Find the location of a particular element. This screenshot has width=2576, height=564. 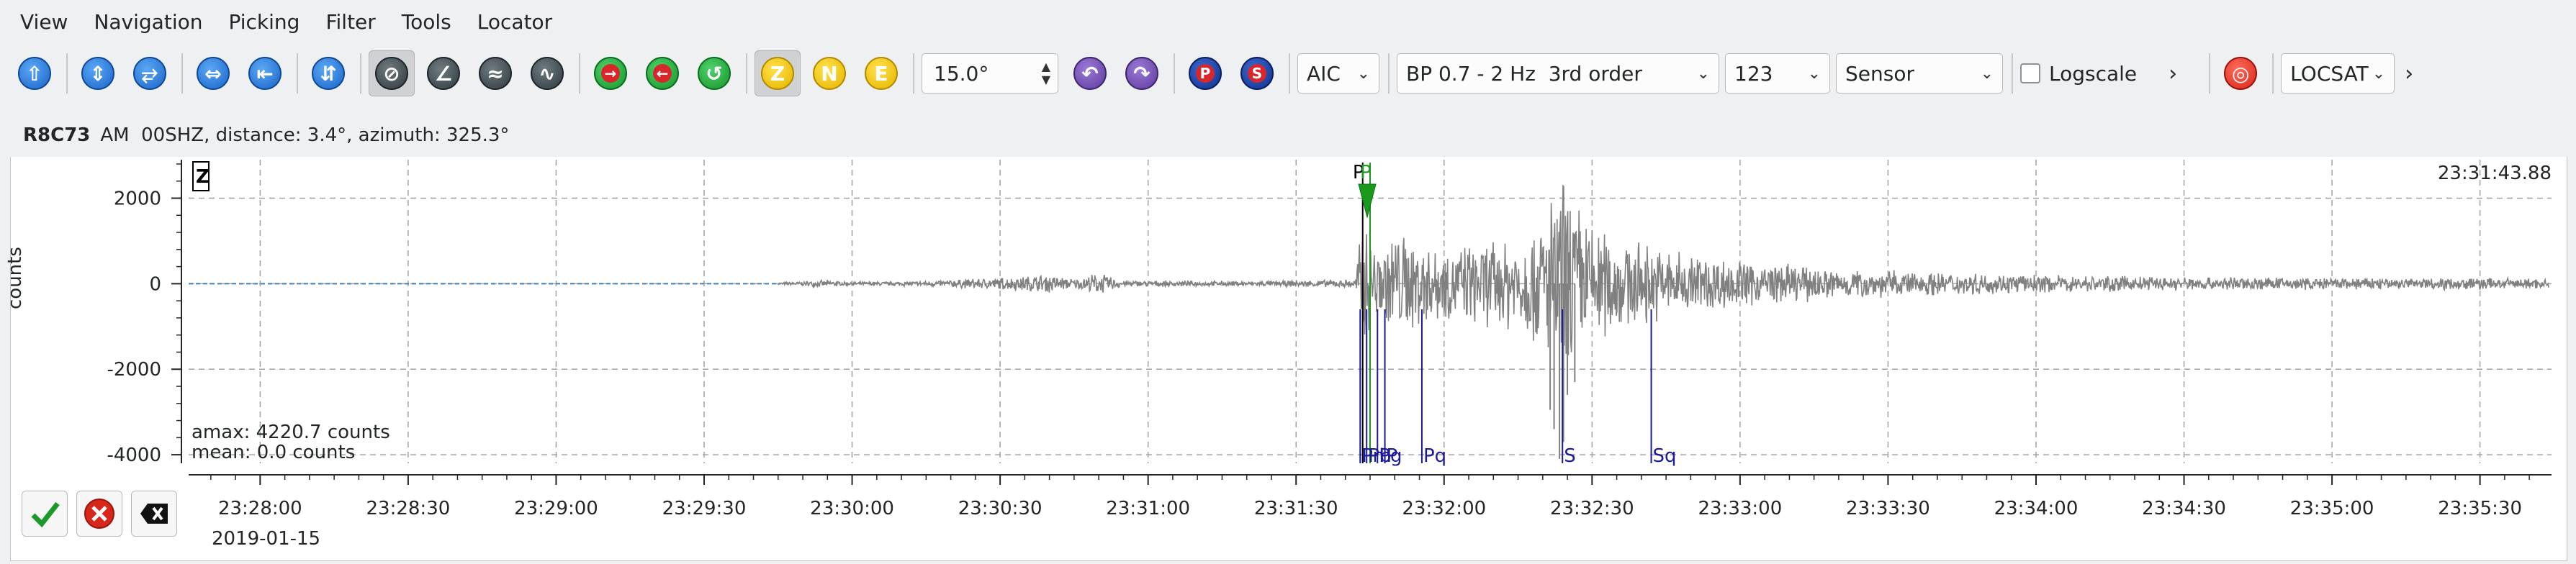

pick-actions is located at coordinates (104, 514).